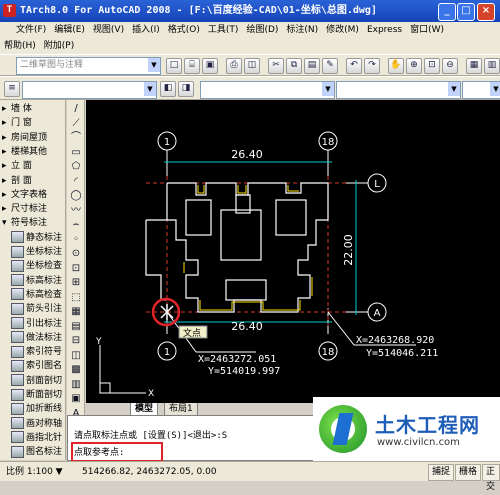  Describe the element at coordinates (168, 89) in the screenshot. I see `layer-prev-icon: ◧` at that location.